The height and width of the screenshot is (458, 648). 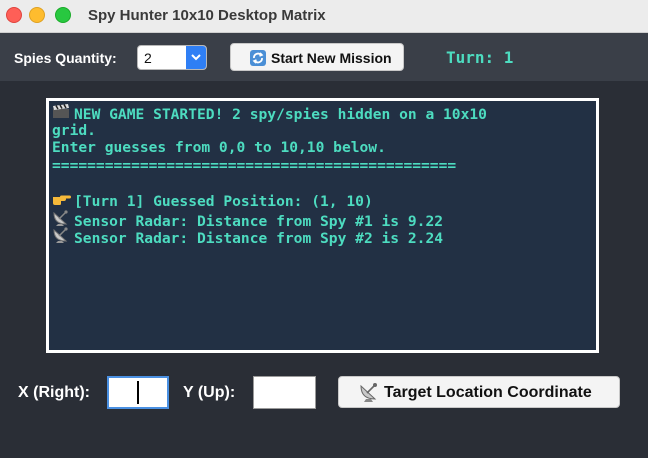 What do you see at coordinates (196, 57) in the screenshot?
I see `chevron-down-icon` at bounding box center [196, 57].